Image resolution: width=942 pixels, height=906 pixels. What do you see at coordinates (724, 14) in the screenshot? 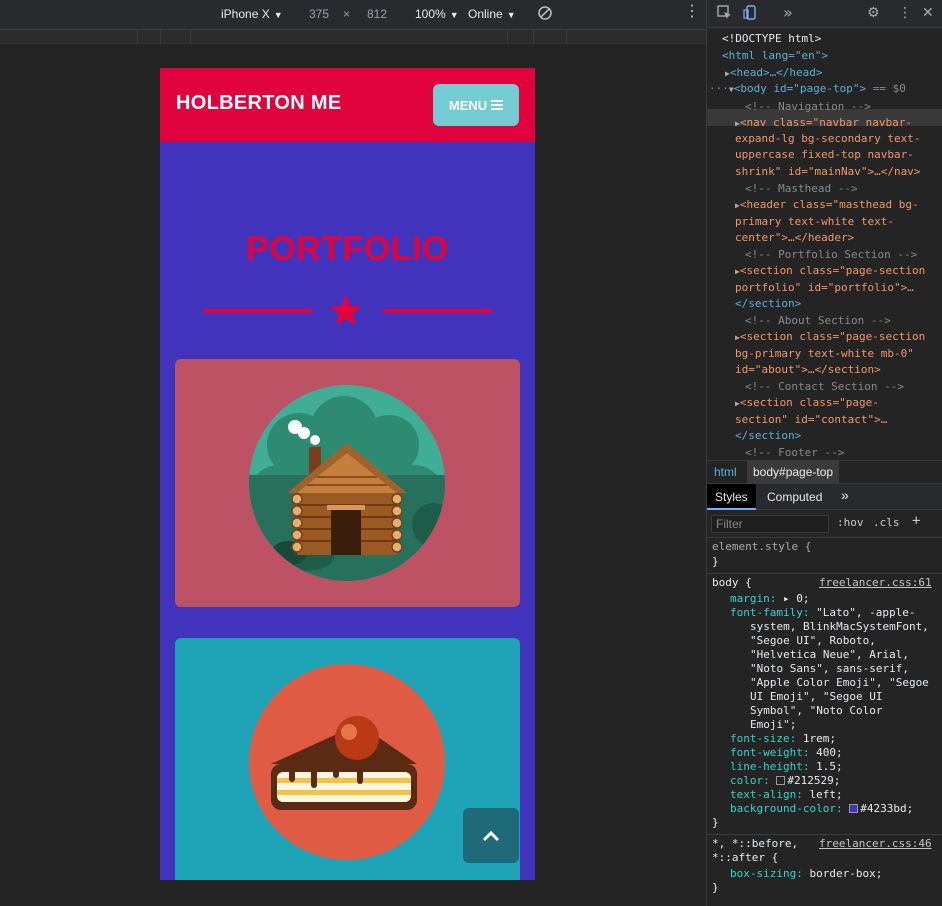
I see `inspect-element-icon` at bounding box center [724, 14].